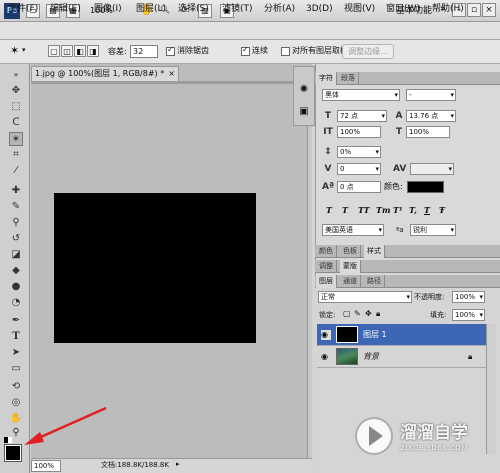 The width and height of the screenshot is (500, 473). I want to click on subscript-icon: T,, so click(413, 210).